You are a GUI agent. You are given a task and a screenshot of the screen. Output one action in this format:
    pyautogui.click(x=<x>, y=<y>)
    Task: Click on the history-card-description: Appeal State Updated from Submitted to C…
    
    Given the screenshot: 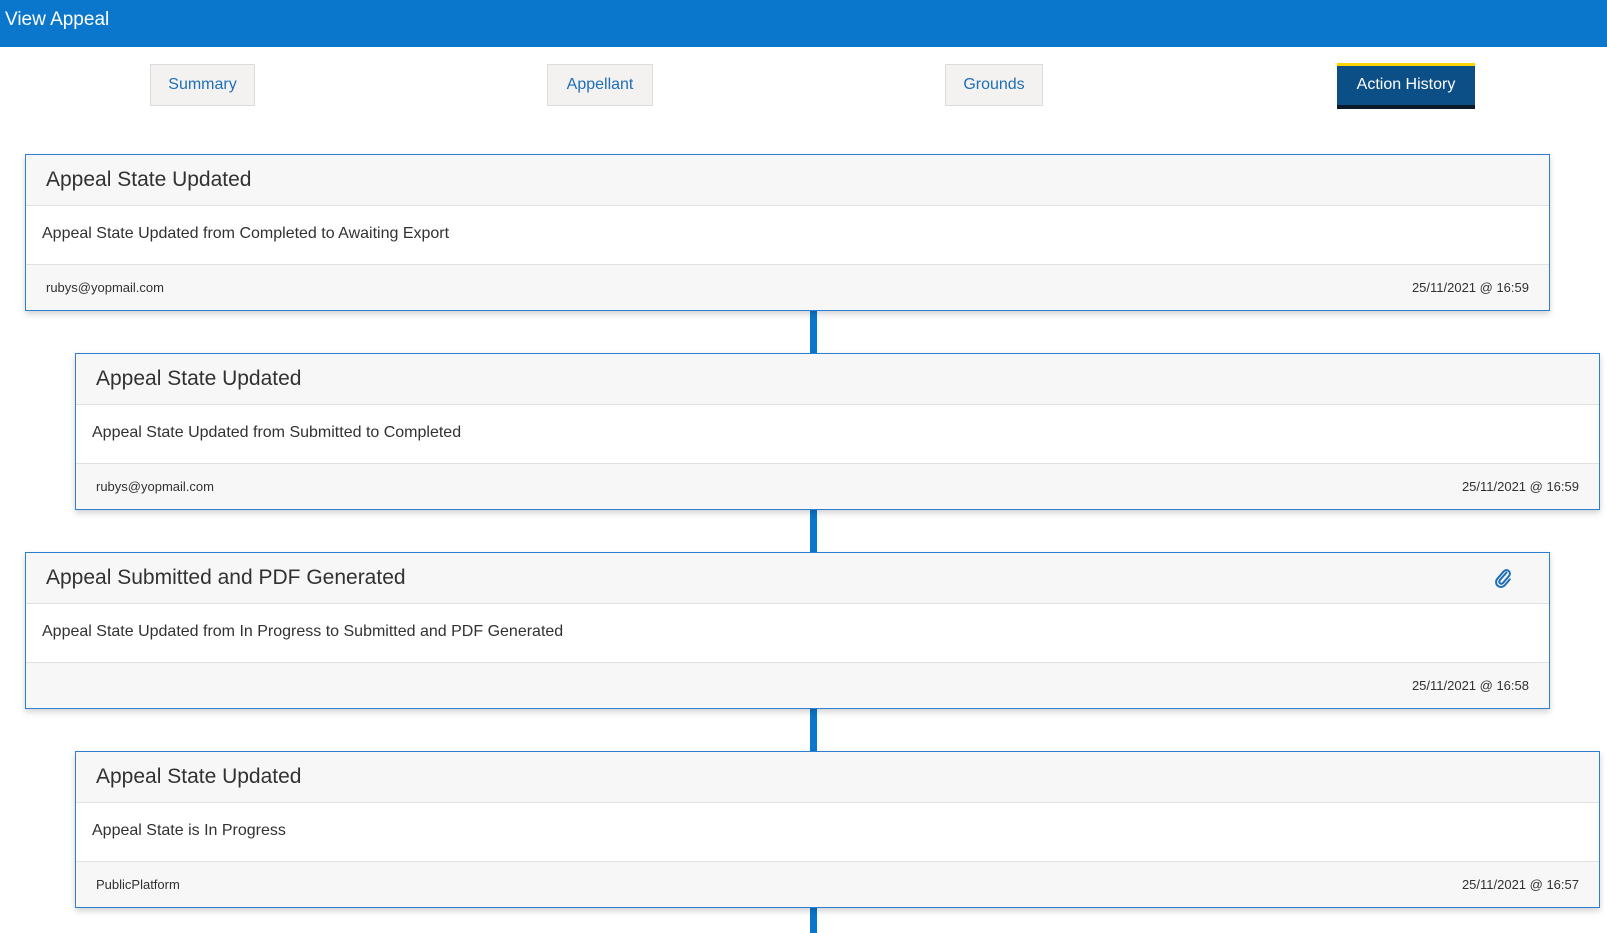 What is the action you would take?
    pyautogui.click(x=277, y=432)
    